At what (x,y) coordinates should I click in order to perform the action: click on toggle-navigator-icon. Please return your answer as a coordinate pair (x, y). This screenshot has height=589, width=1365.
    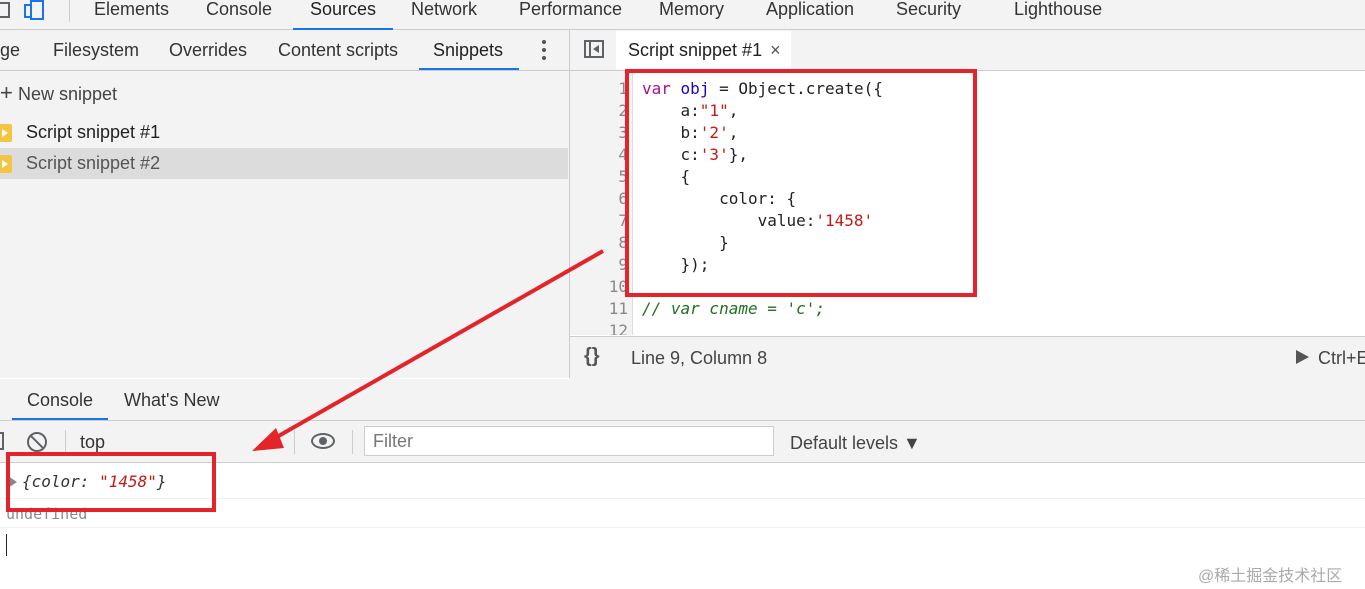
    Looking at the image, I should click on (594, 49).